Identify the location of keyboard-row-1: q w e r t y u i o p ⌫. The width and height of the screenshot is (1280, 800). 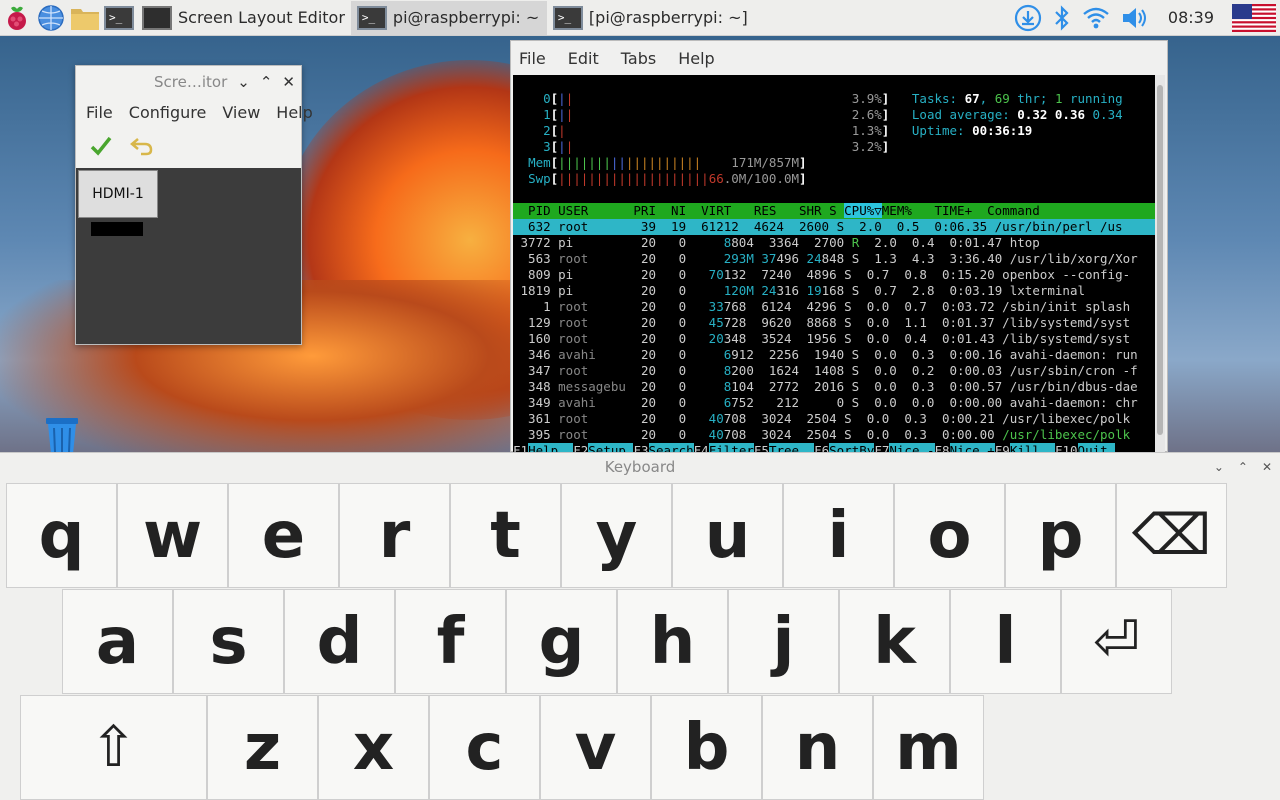
(616, 535).